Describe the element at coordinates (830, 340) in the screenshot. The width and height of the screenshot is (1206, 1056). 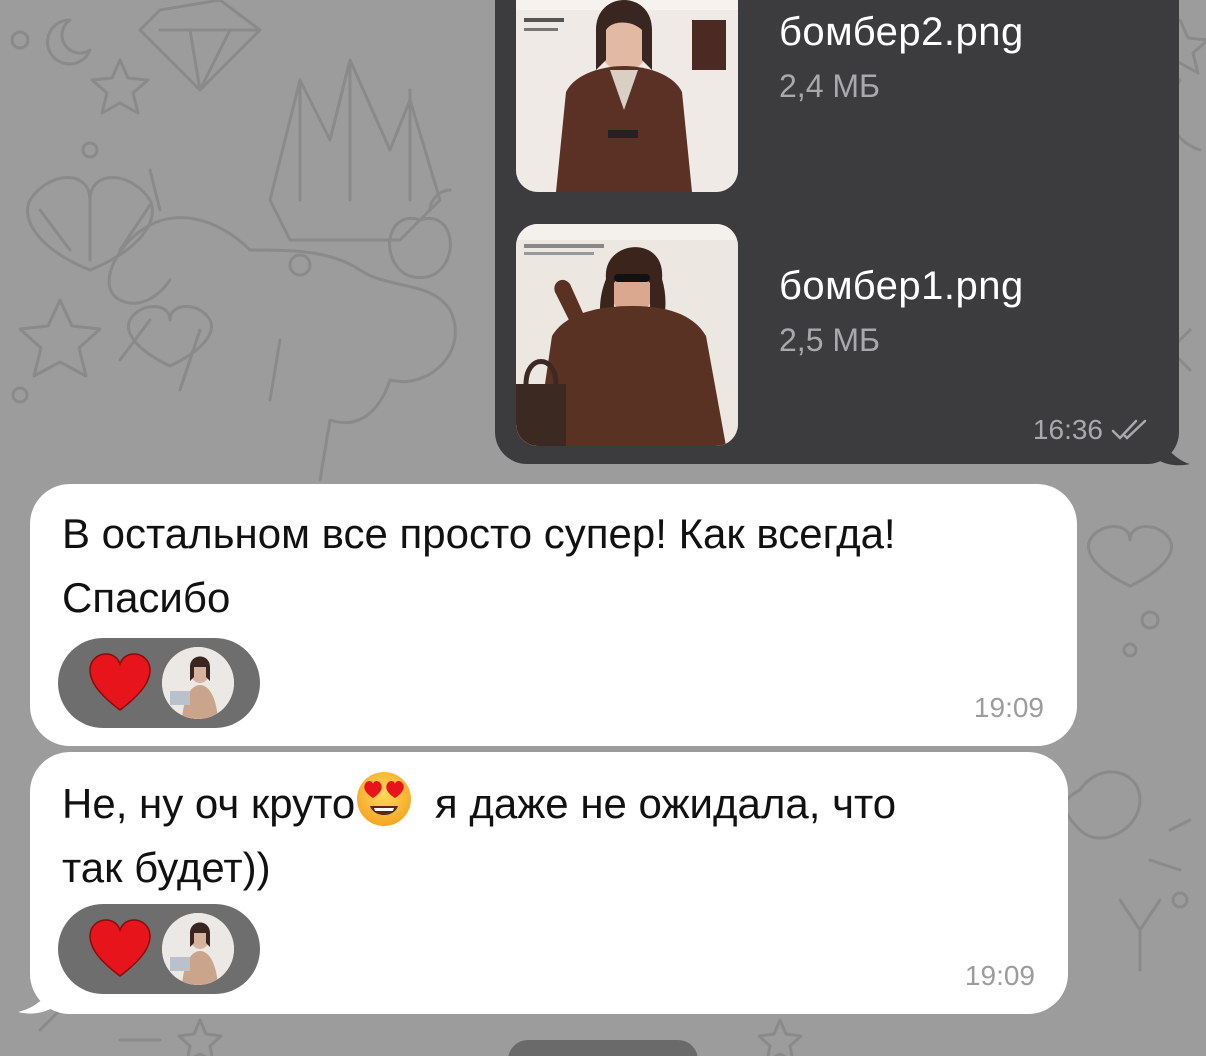
I see `file-size: 2,5 МБ` at that location.